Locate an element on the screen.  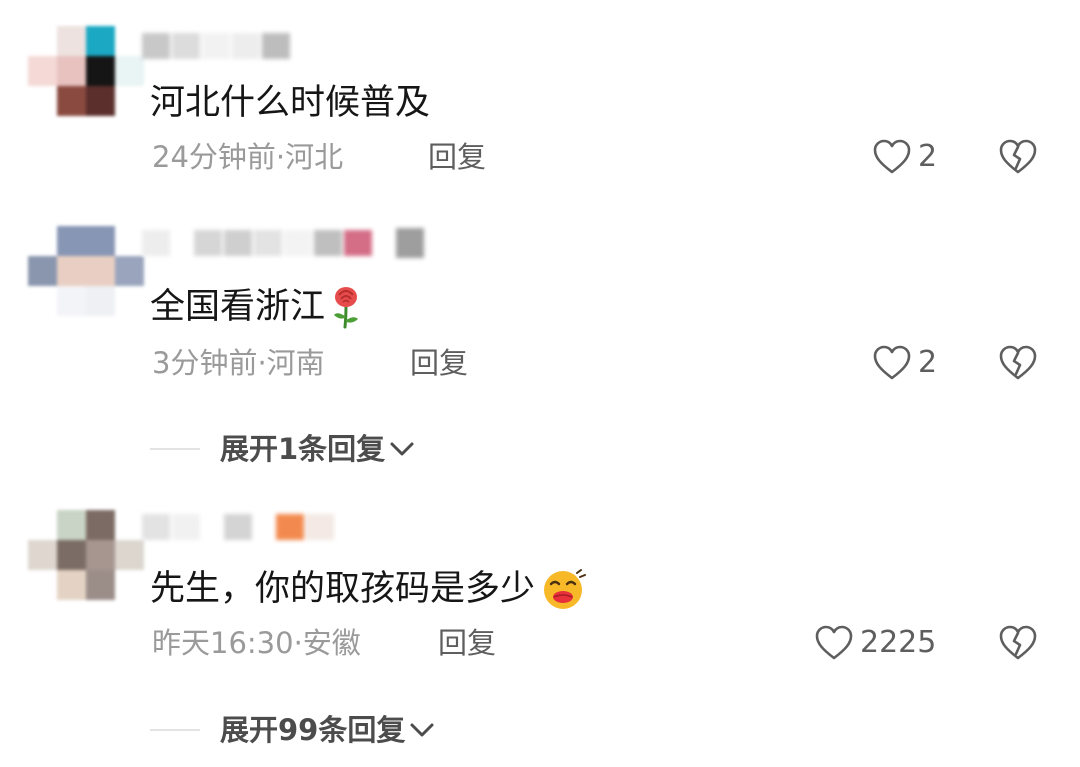
comment-text: 全国看浙江 is located at coordinates (256, 307).